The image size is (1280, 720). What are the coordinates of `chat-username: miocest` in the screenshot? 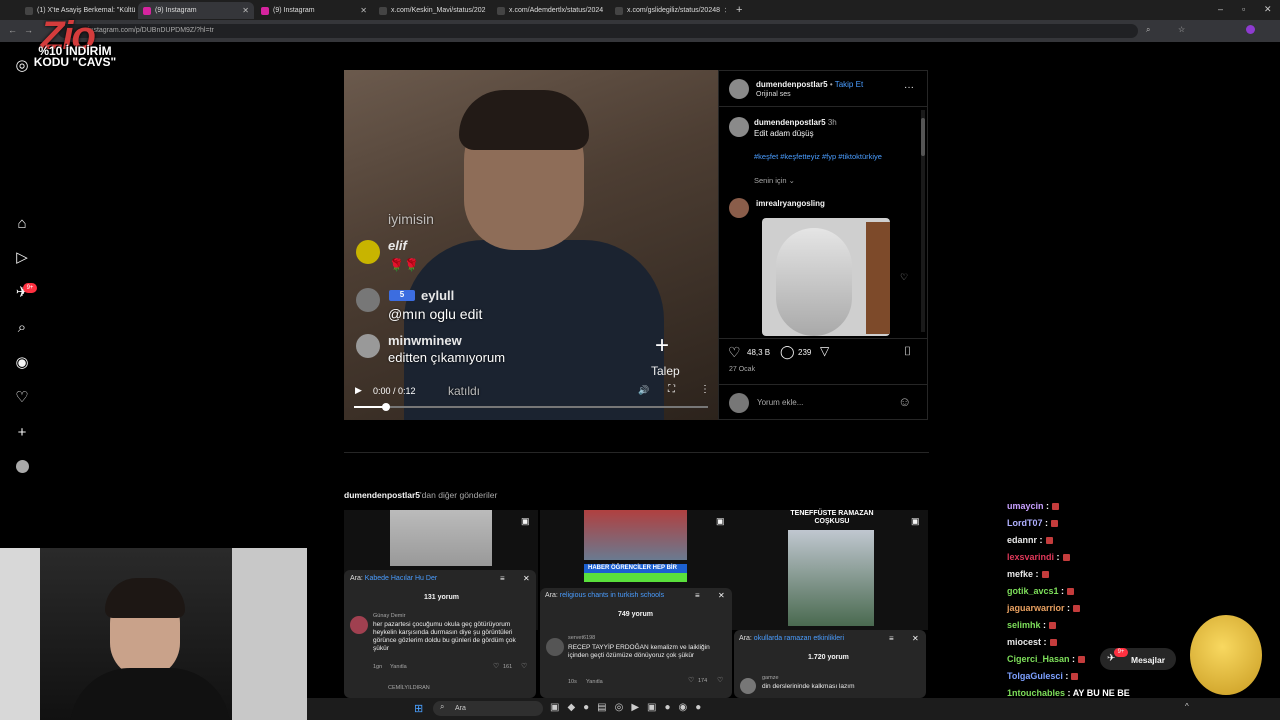 It's located at (1024, 642).